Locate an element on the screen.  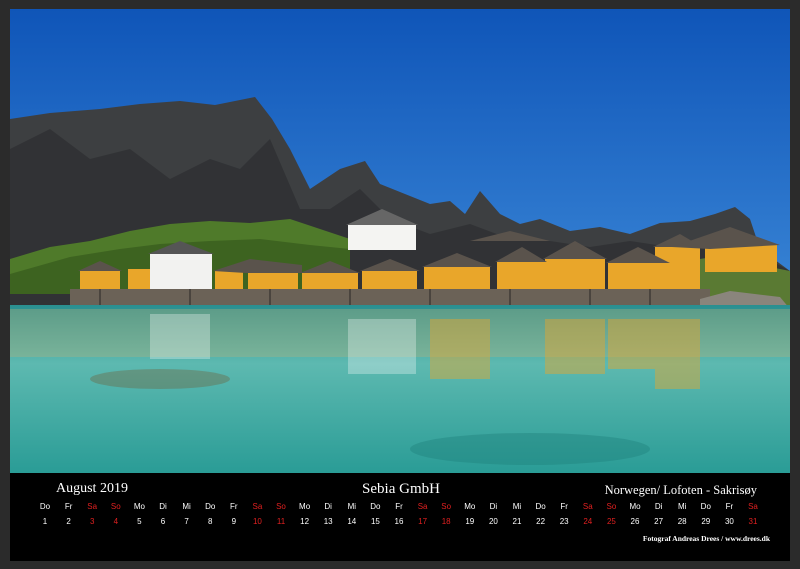
day-column: Mi 14 is located at coordinates (352, 514).